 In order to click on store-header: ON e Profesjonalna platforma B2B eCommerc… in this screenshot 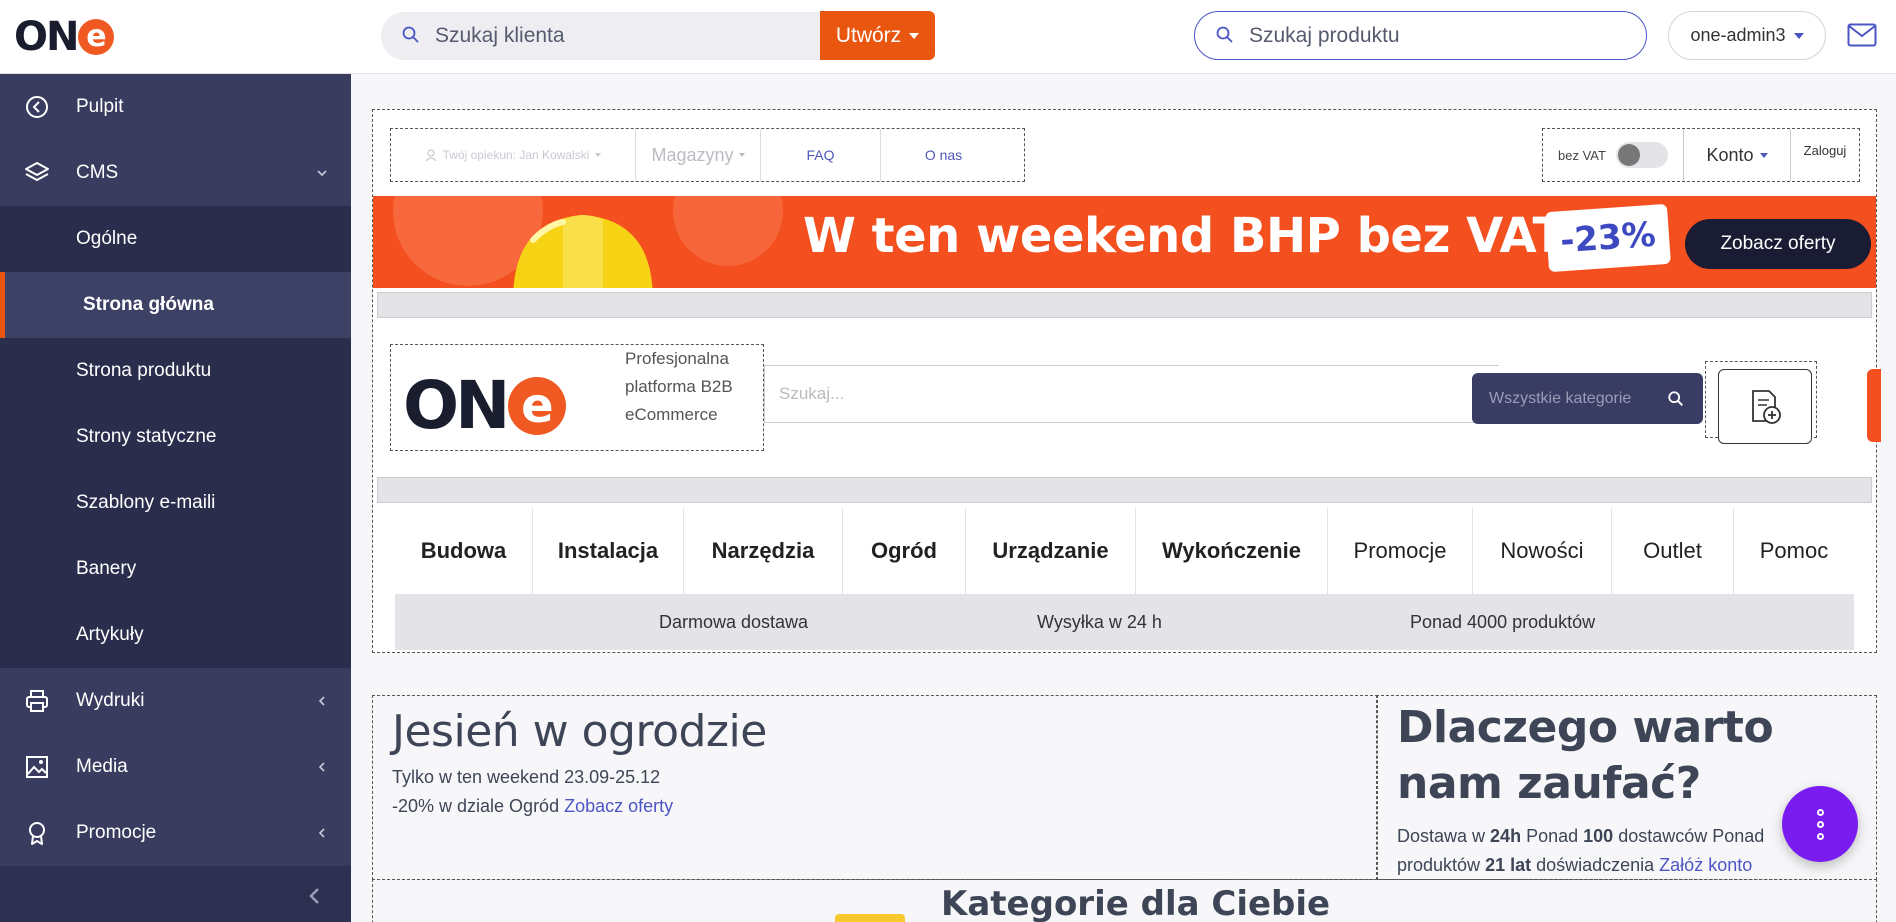, I will do `click(1127, 398)`.